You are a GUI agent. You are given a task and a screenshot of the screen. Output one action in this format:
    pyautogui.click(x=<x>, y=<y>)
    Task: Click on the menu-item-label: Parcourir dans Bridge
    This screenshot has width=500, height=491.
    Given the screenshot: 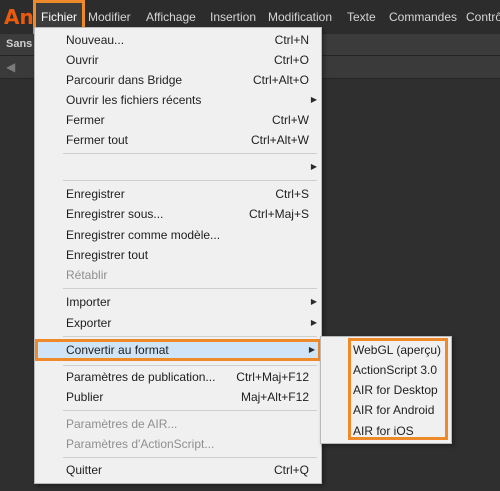 What is the action you would take?
    pyautogui.click(x=124, y=80)
    